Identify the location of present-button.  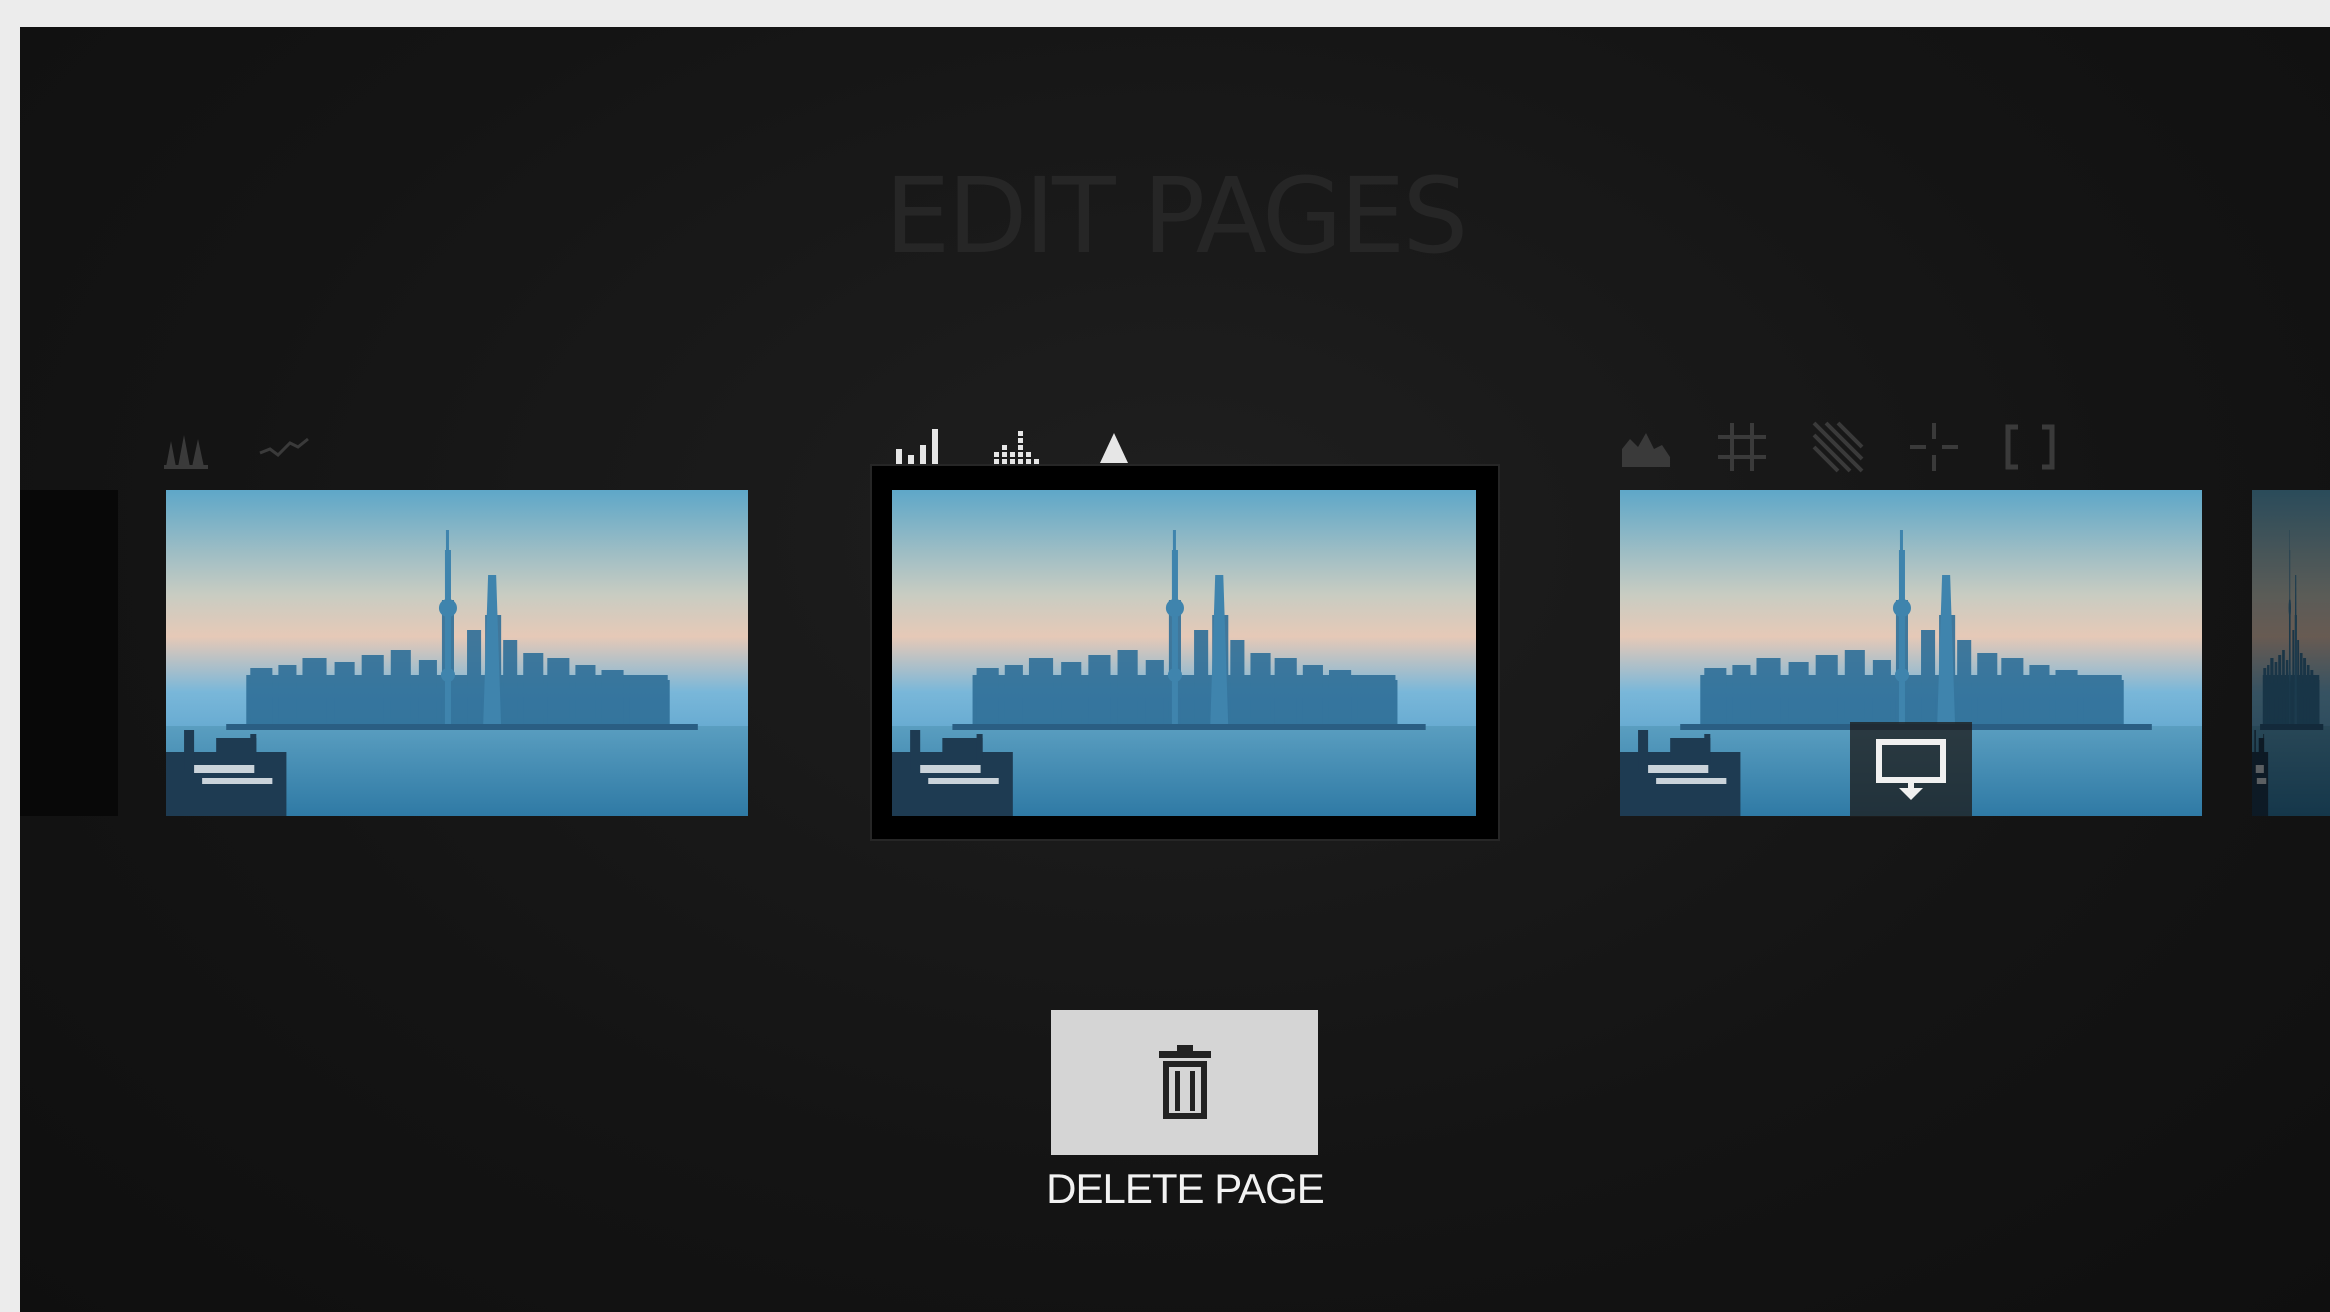
(1911, 769).